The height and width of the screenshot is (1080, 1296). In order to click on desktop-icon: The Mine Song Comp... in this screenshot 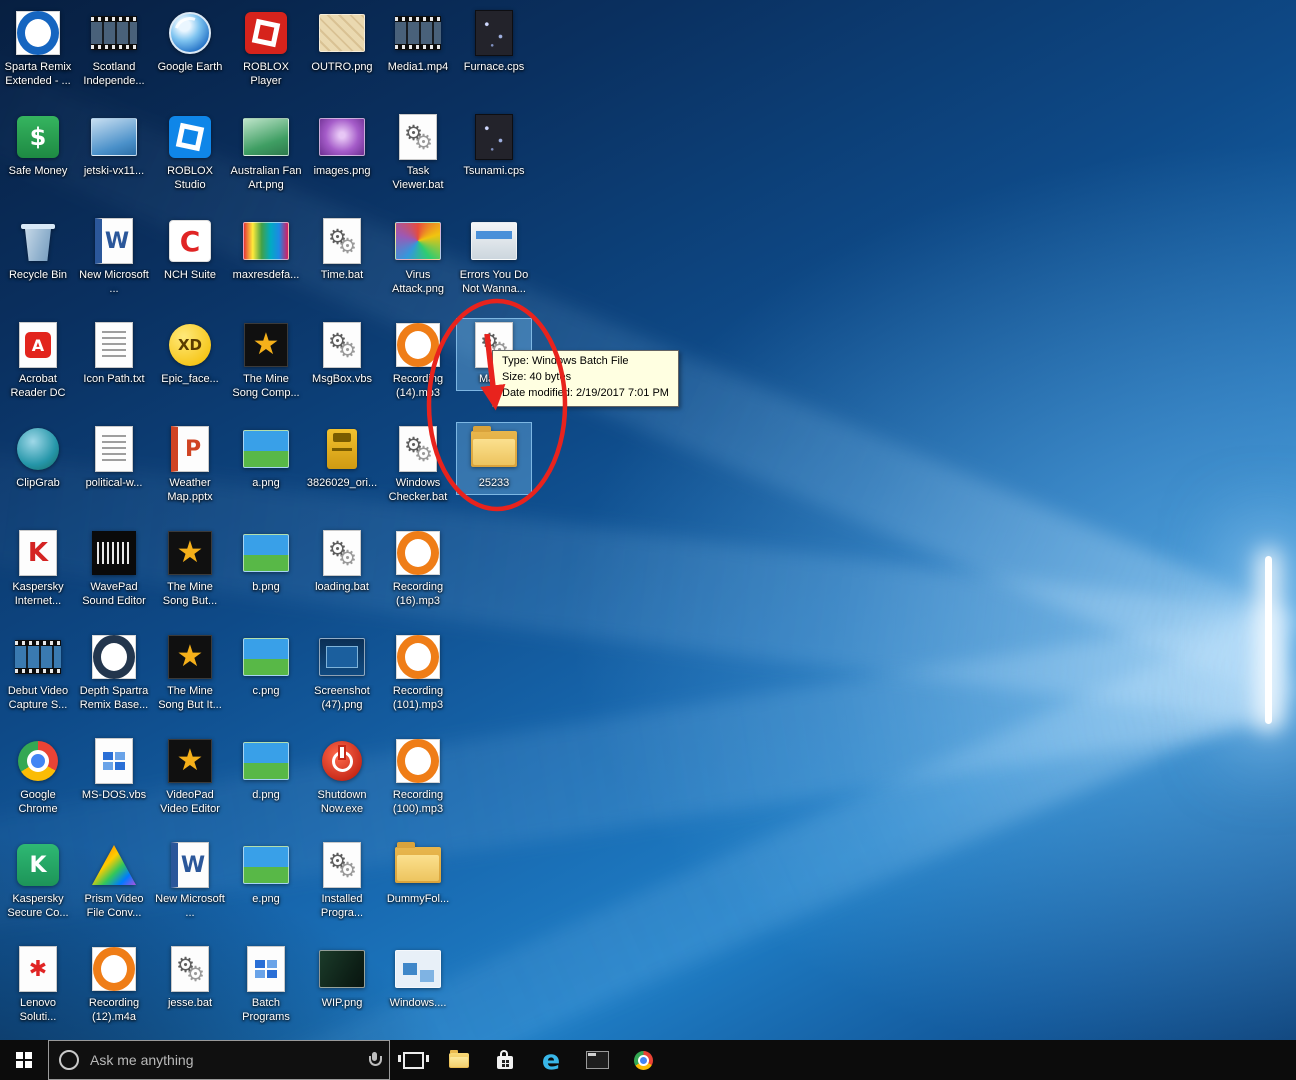, I will do `click(266, 361)`.